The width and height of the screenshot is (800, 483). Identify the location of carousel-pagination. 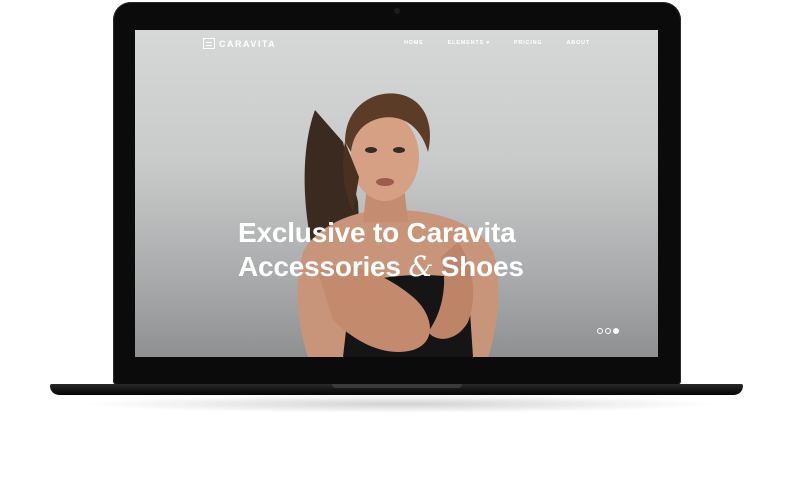
(608, 331).